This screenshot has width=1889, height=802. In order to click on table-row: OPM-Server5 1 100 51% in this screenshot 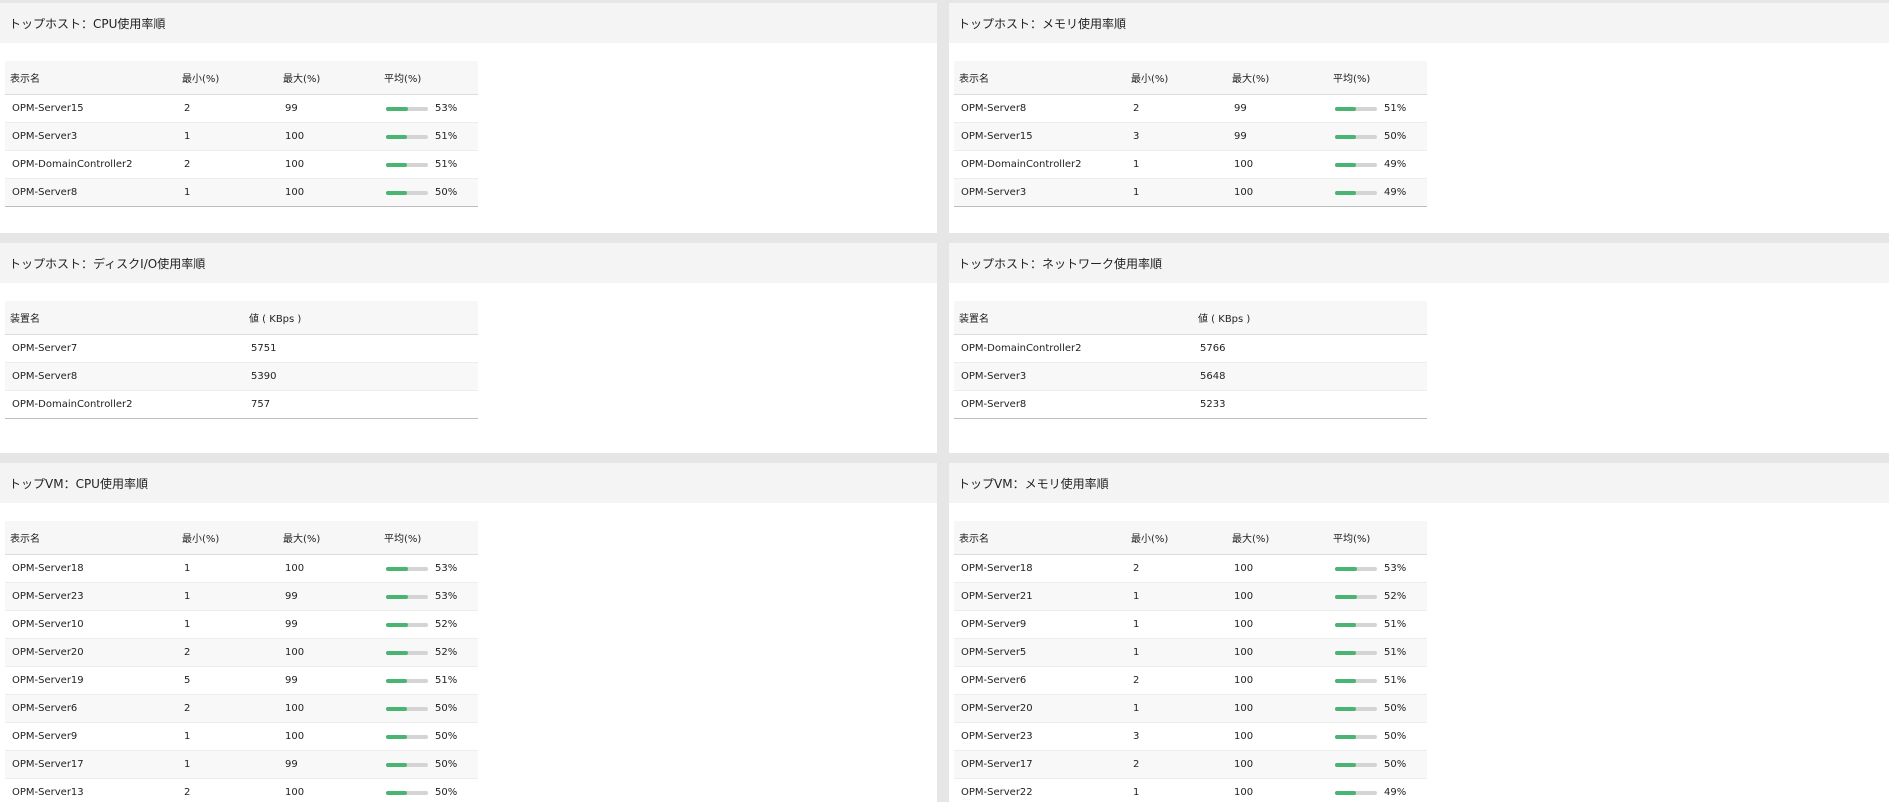, I will do `click(1190, 652)`.